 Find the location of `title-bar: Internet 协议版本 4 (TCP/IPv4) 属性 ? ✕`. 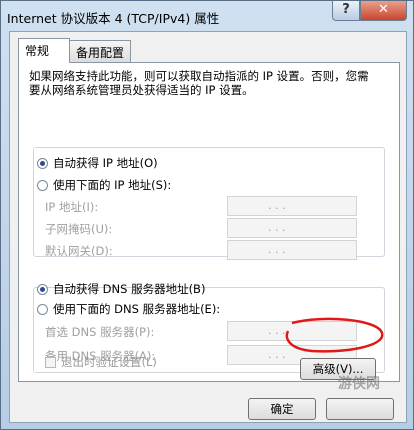

title-bar: Internet 协议版本 4 (TCP/IPv4) 属性 ? ✕ is located at coordinates (207, 16).